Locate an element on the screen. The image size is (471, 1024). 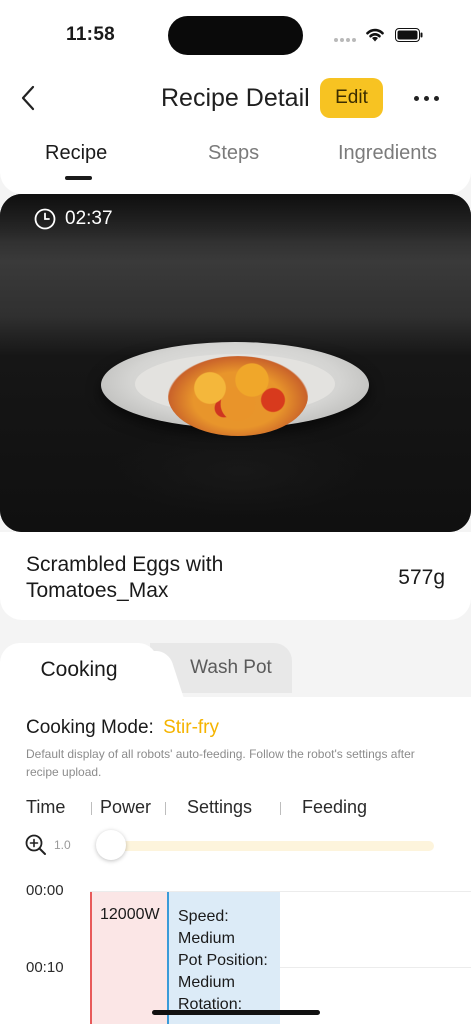
setting-line: Speed: is located at coordinates (203, 916).